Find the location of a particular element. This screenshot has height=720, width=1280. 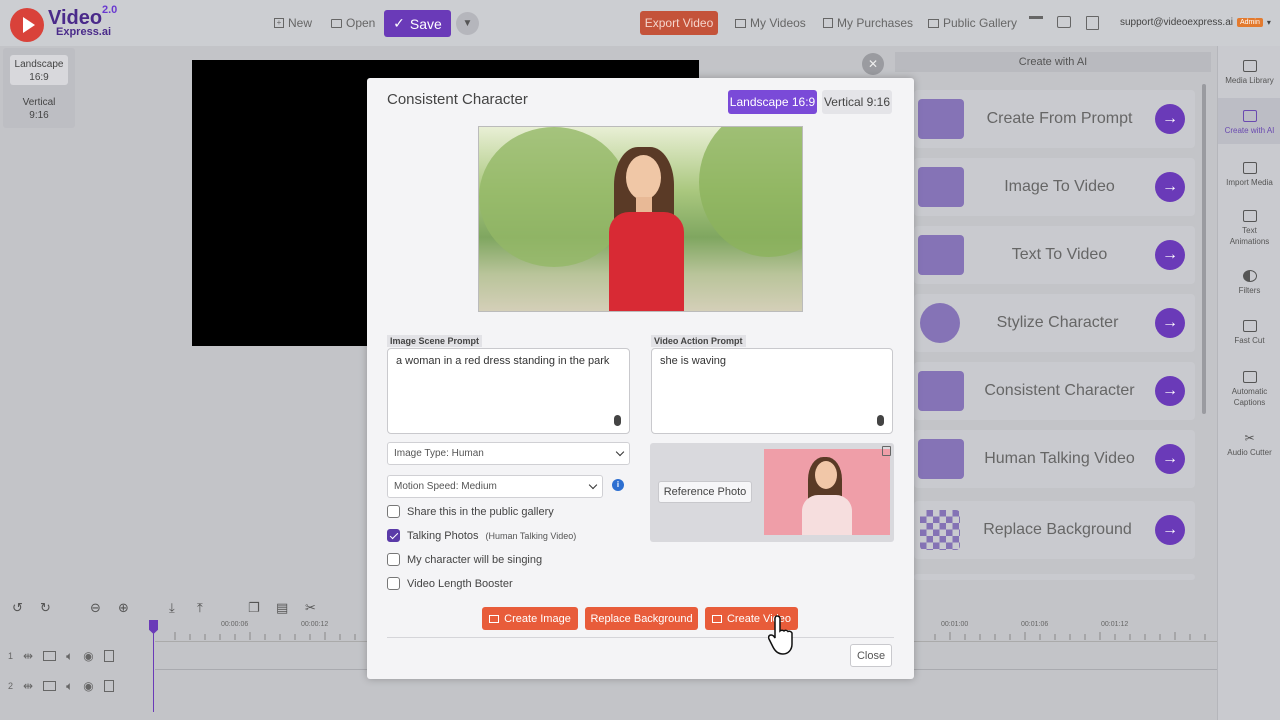

export-video-button: Export Video is located at coordinates (679, 23).